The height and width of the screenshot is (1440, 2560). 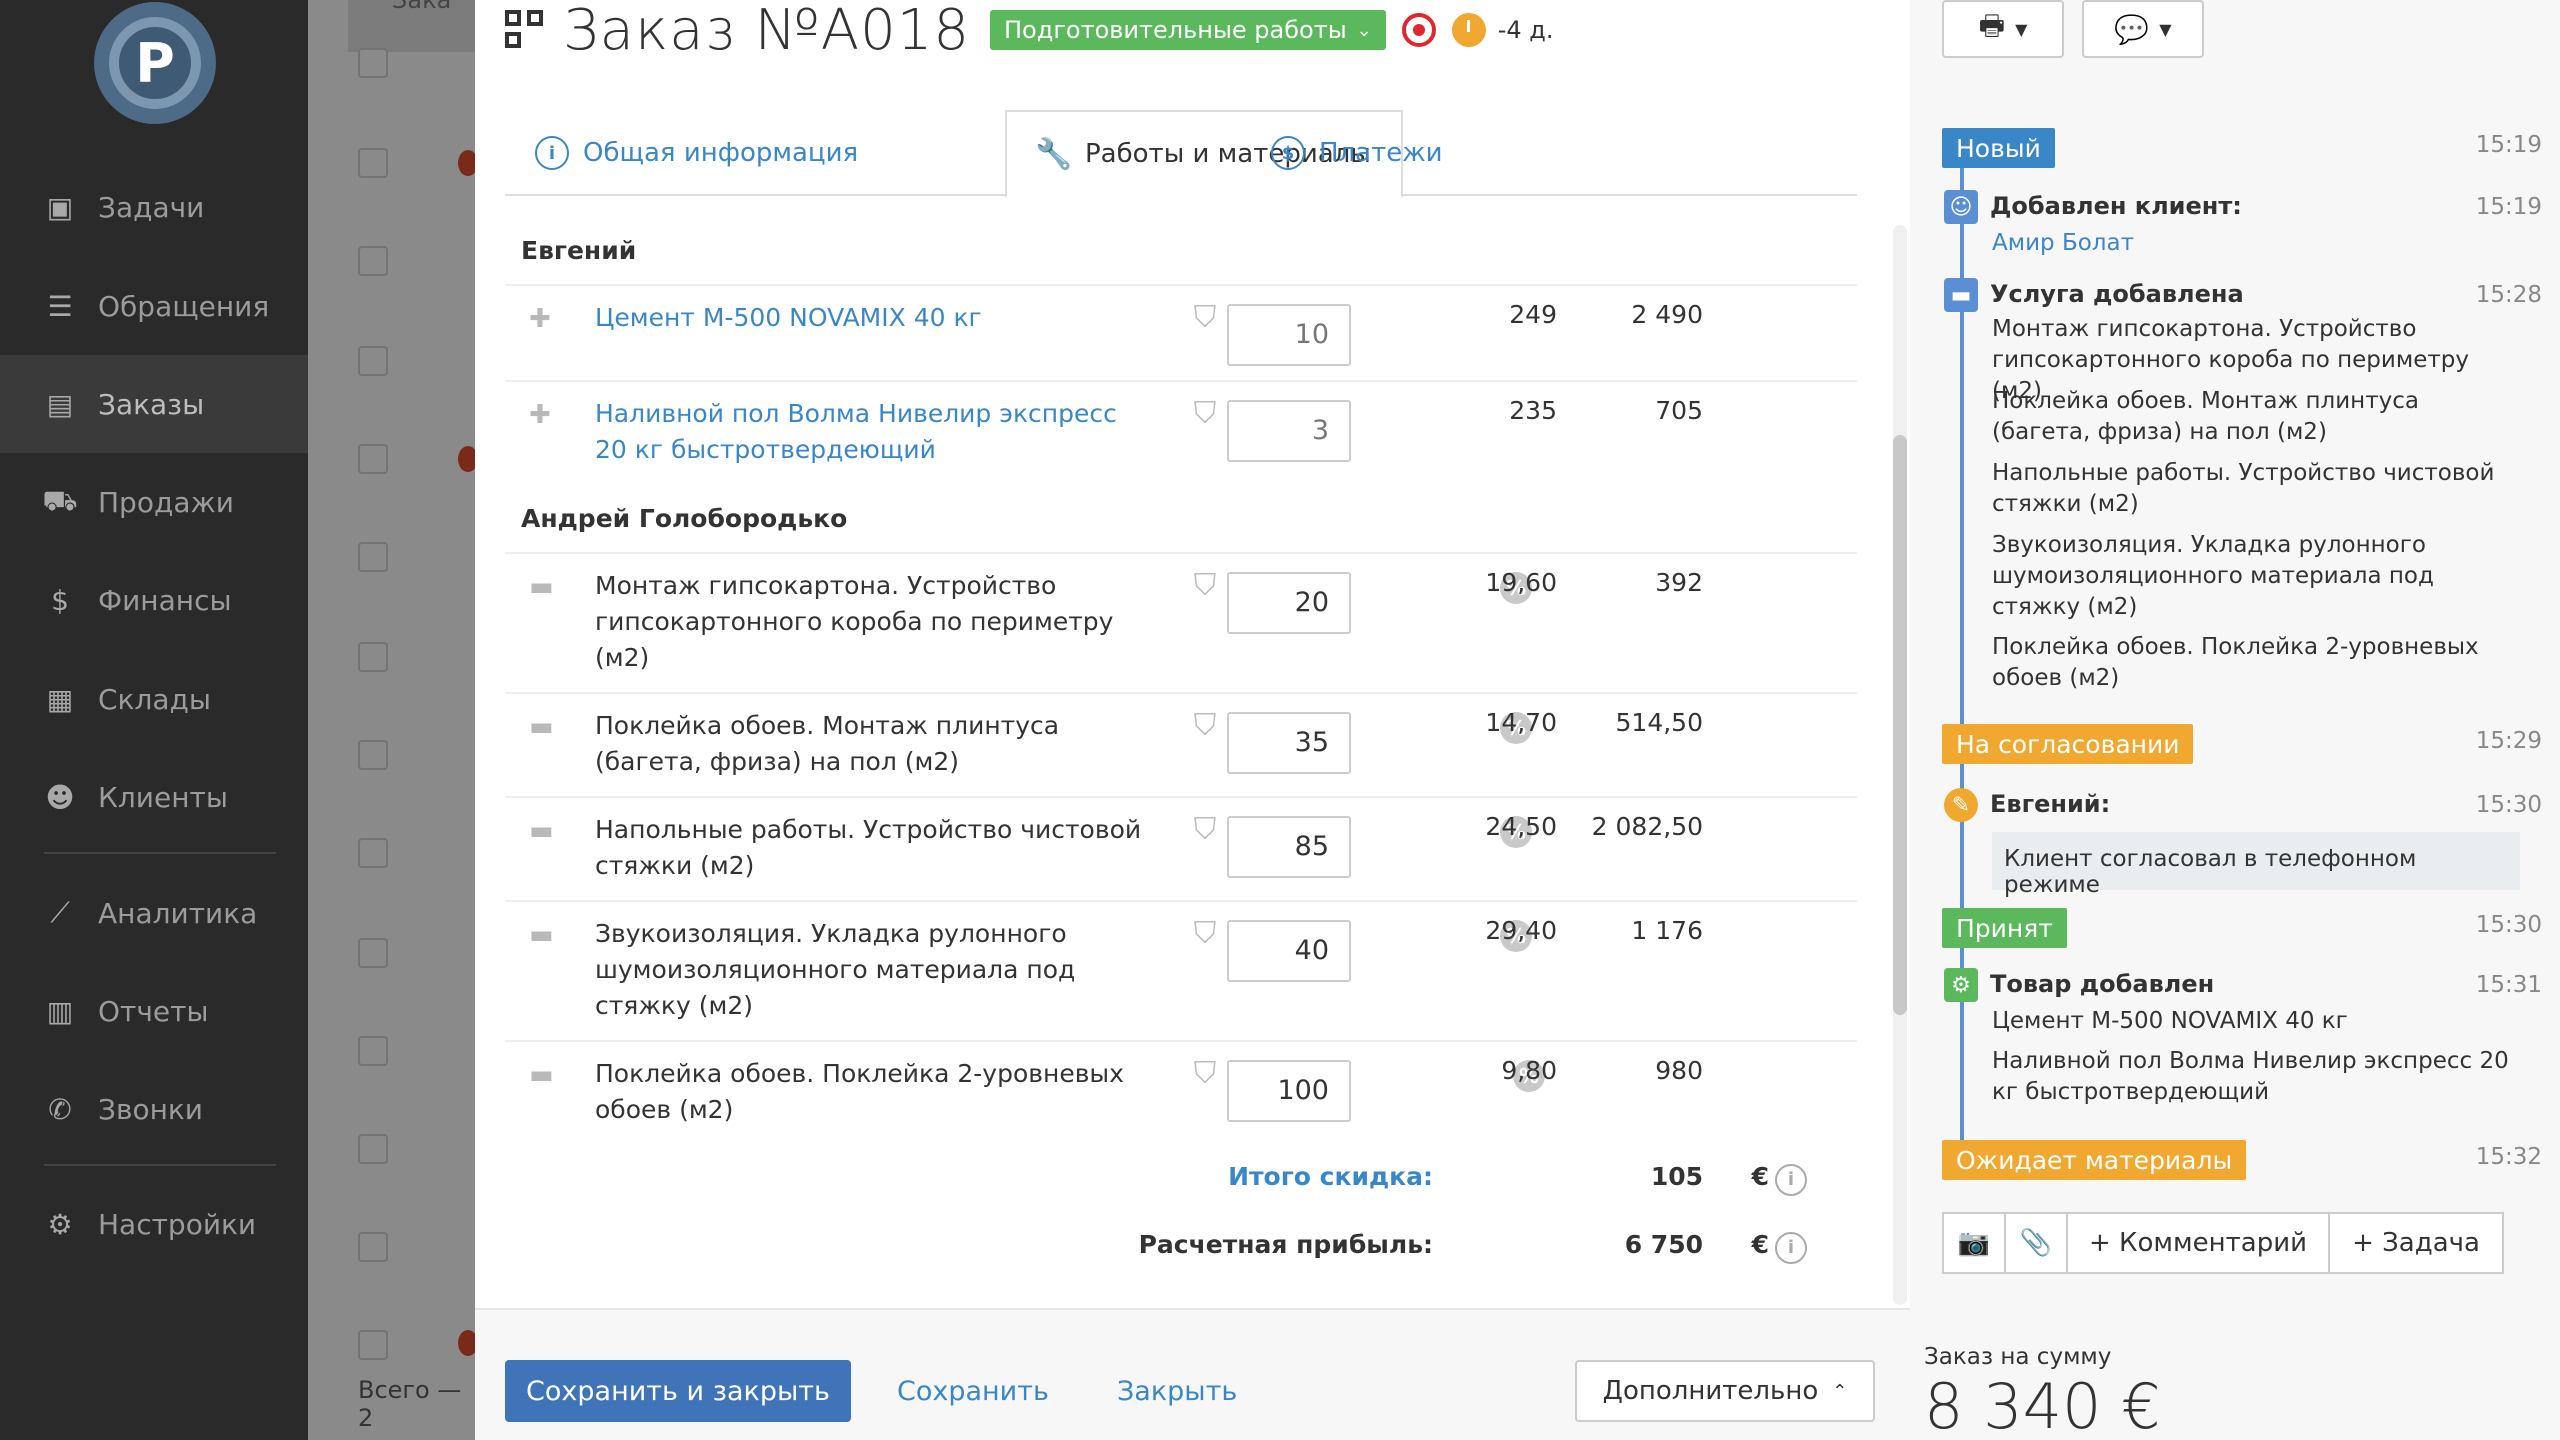 I want to click on event-time: 15:28, so click(x=2508, y=295).